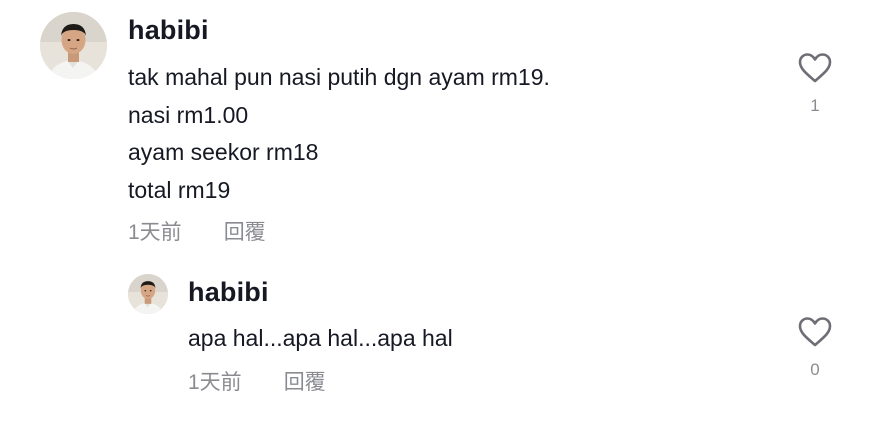 The width and height of the screenshot is (870, 422). I want to click on reply-text-line: apa hal...apa hal...apa hal, so click(320, 338).